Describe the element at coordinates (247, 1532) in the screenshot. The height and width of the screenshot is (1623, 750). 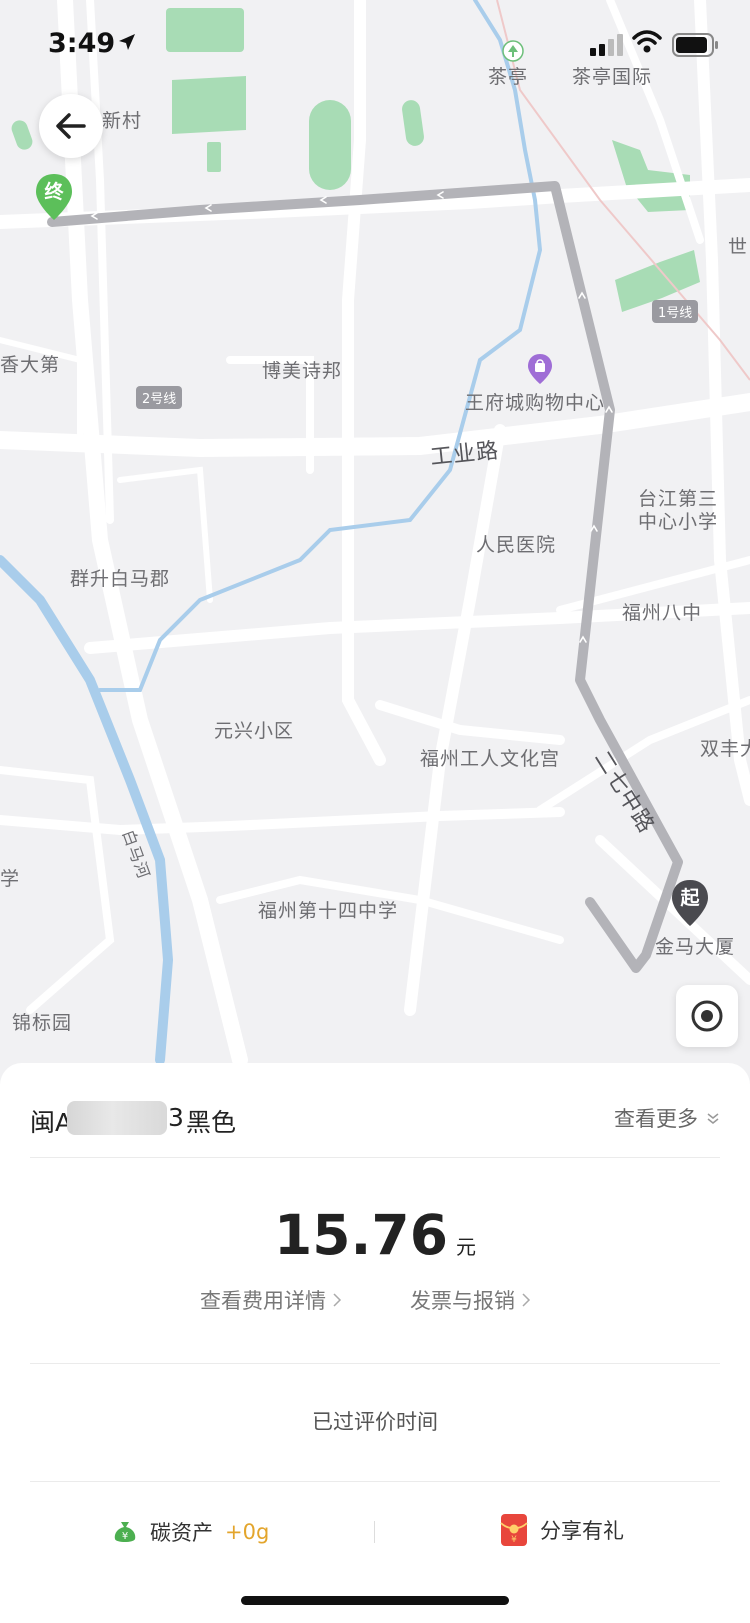
I see `carbon-asset-value: +0g` at that location.